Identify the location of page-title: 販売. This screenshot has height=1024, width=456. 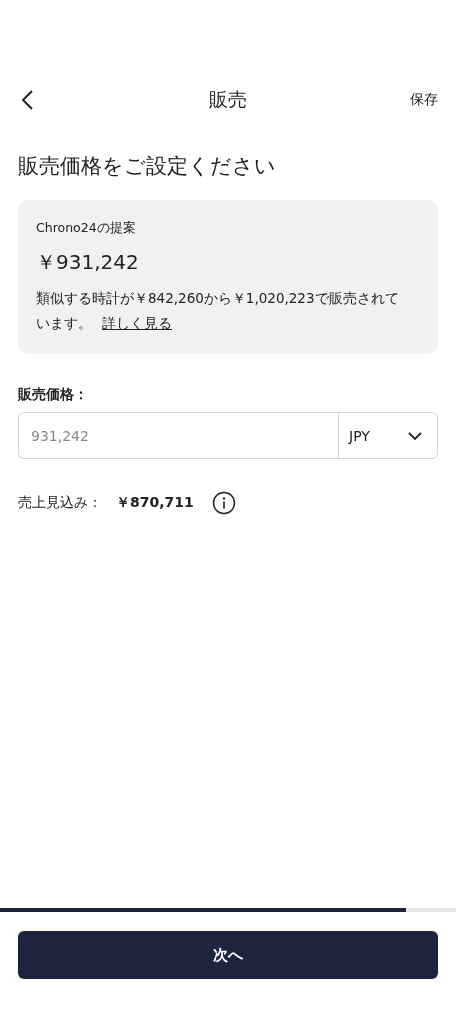
(228, 99).